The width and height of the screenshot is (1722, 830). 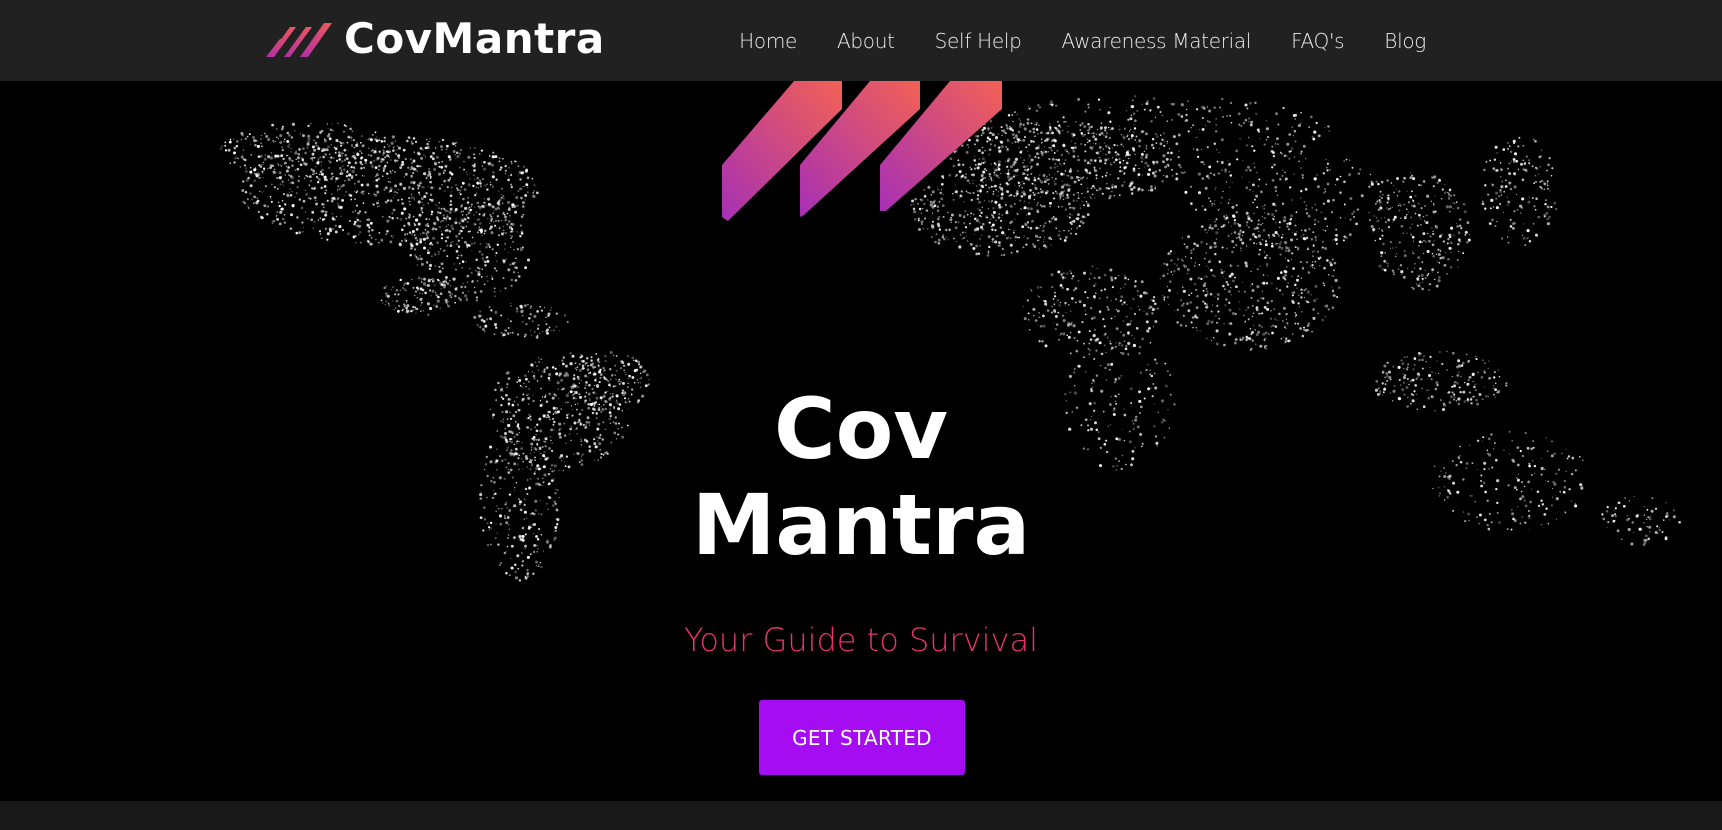 I want to click on hero-subtitle: Your Guide to Survival, so click(x=861, y=640).